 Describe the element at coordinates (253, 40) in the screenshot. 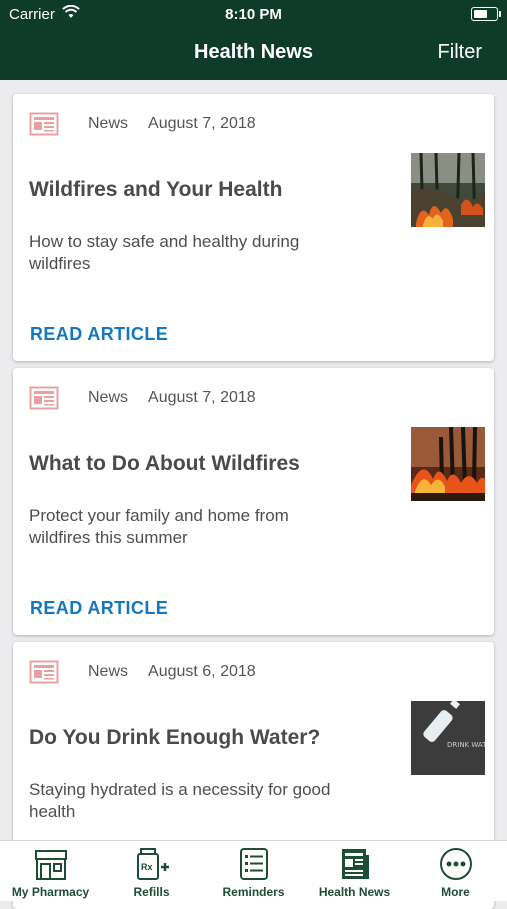

I see `nav-header: Carrier 8:10 PM Health News Filter` at that location.